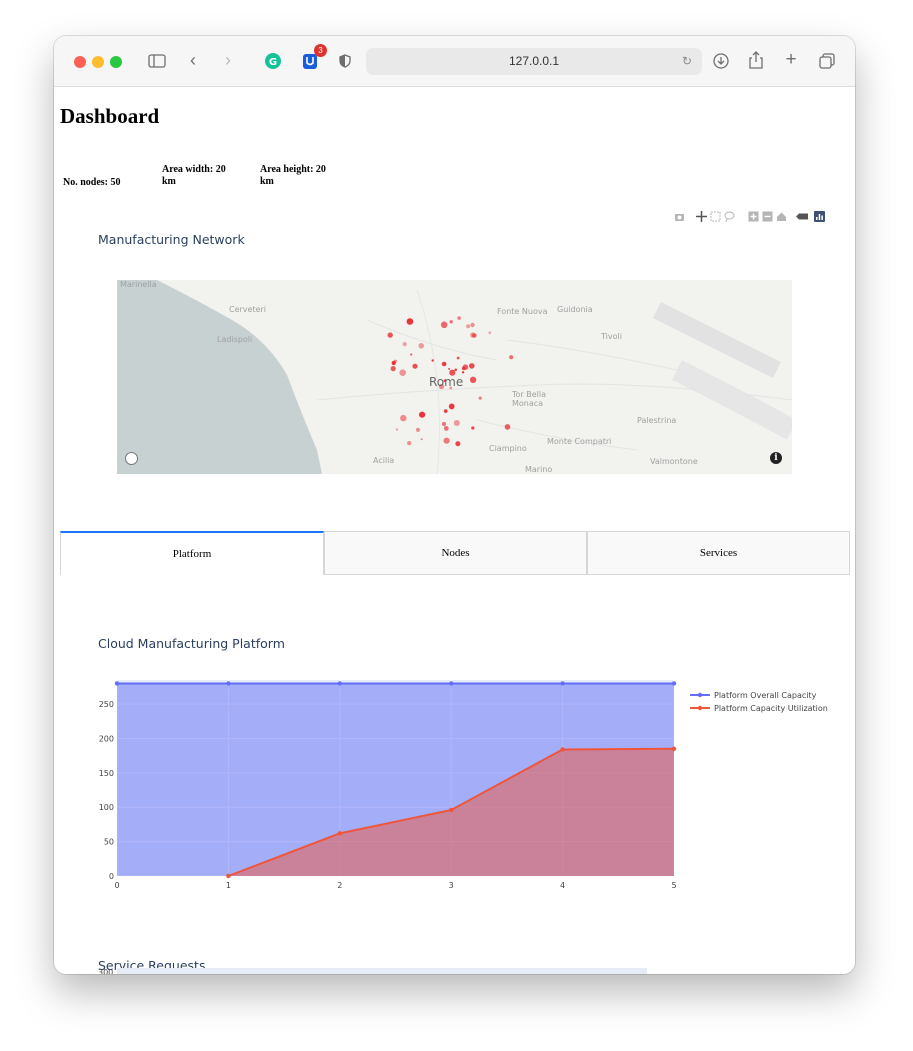 The height and width of the screenshot is (1051, 913). What do you see at coordinates (575, 309) in the screenshot?
I see `map-label-guidonia: Guidonia` at bounding box center [575, 309].